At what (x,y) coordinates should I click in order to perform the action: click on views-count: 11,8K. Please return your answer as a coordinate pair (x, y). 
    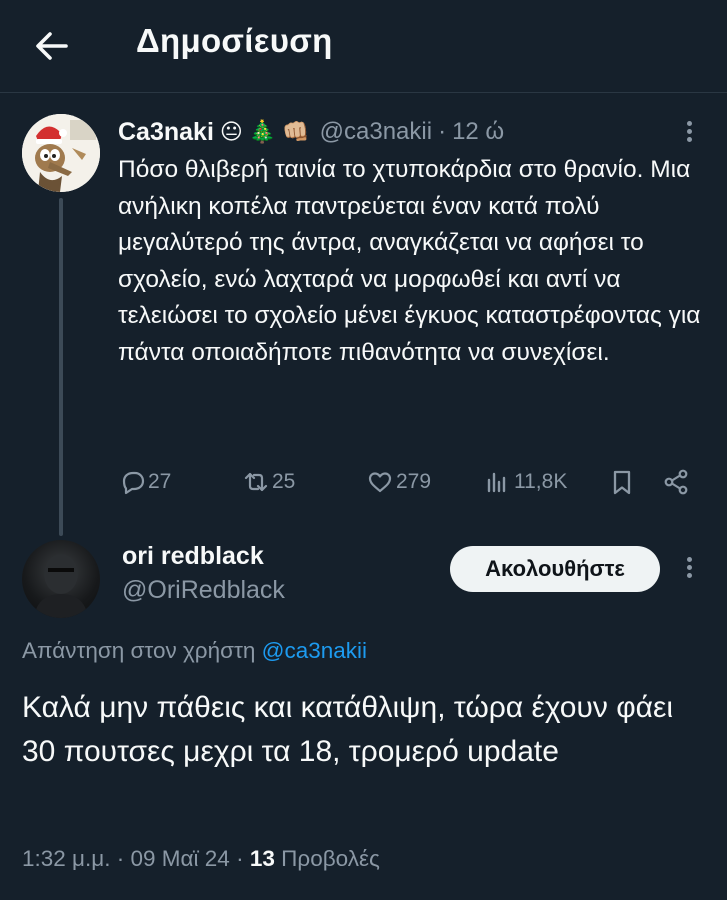
    Looking at the image, I should click on (541, 481).